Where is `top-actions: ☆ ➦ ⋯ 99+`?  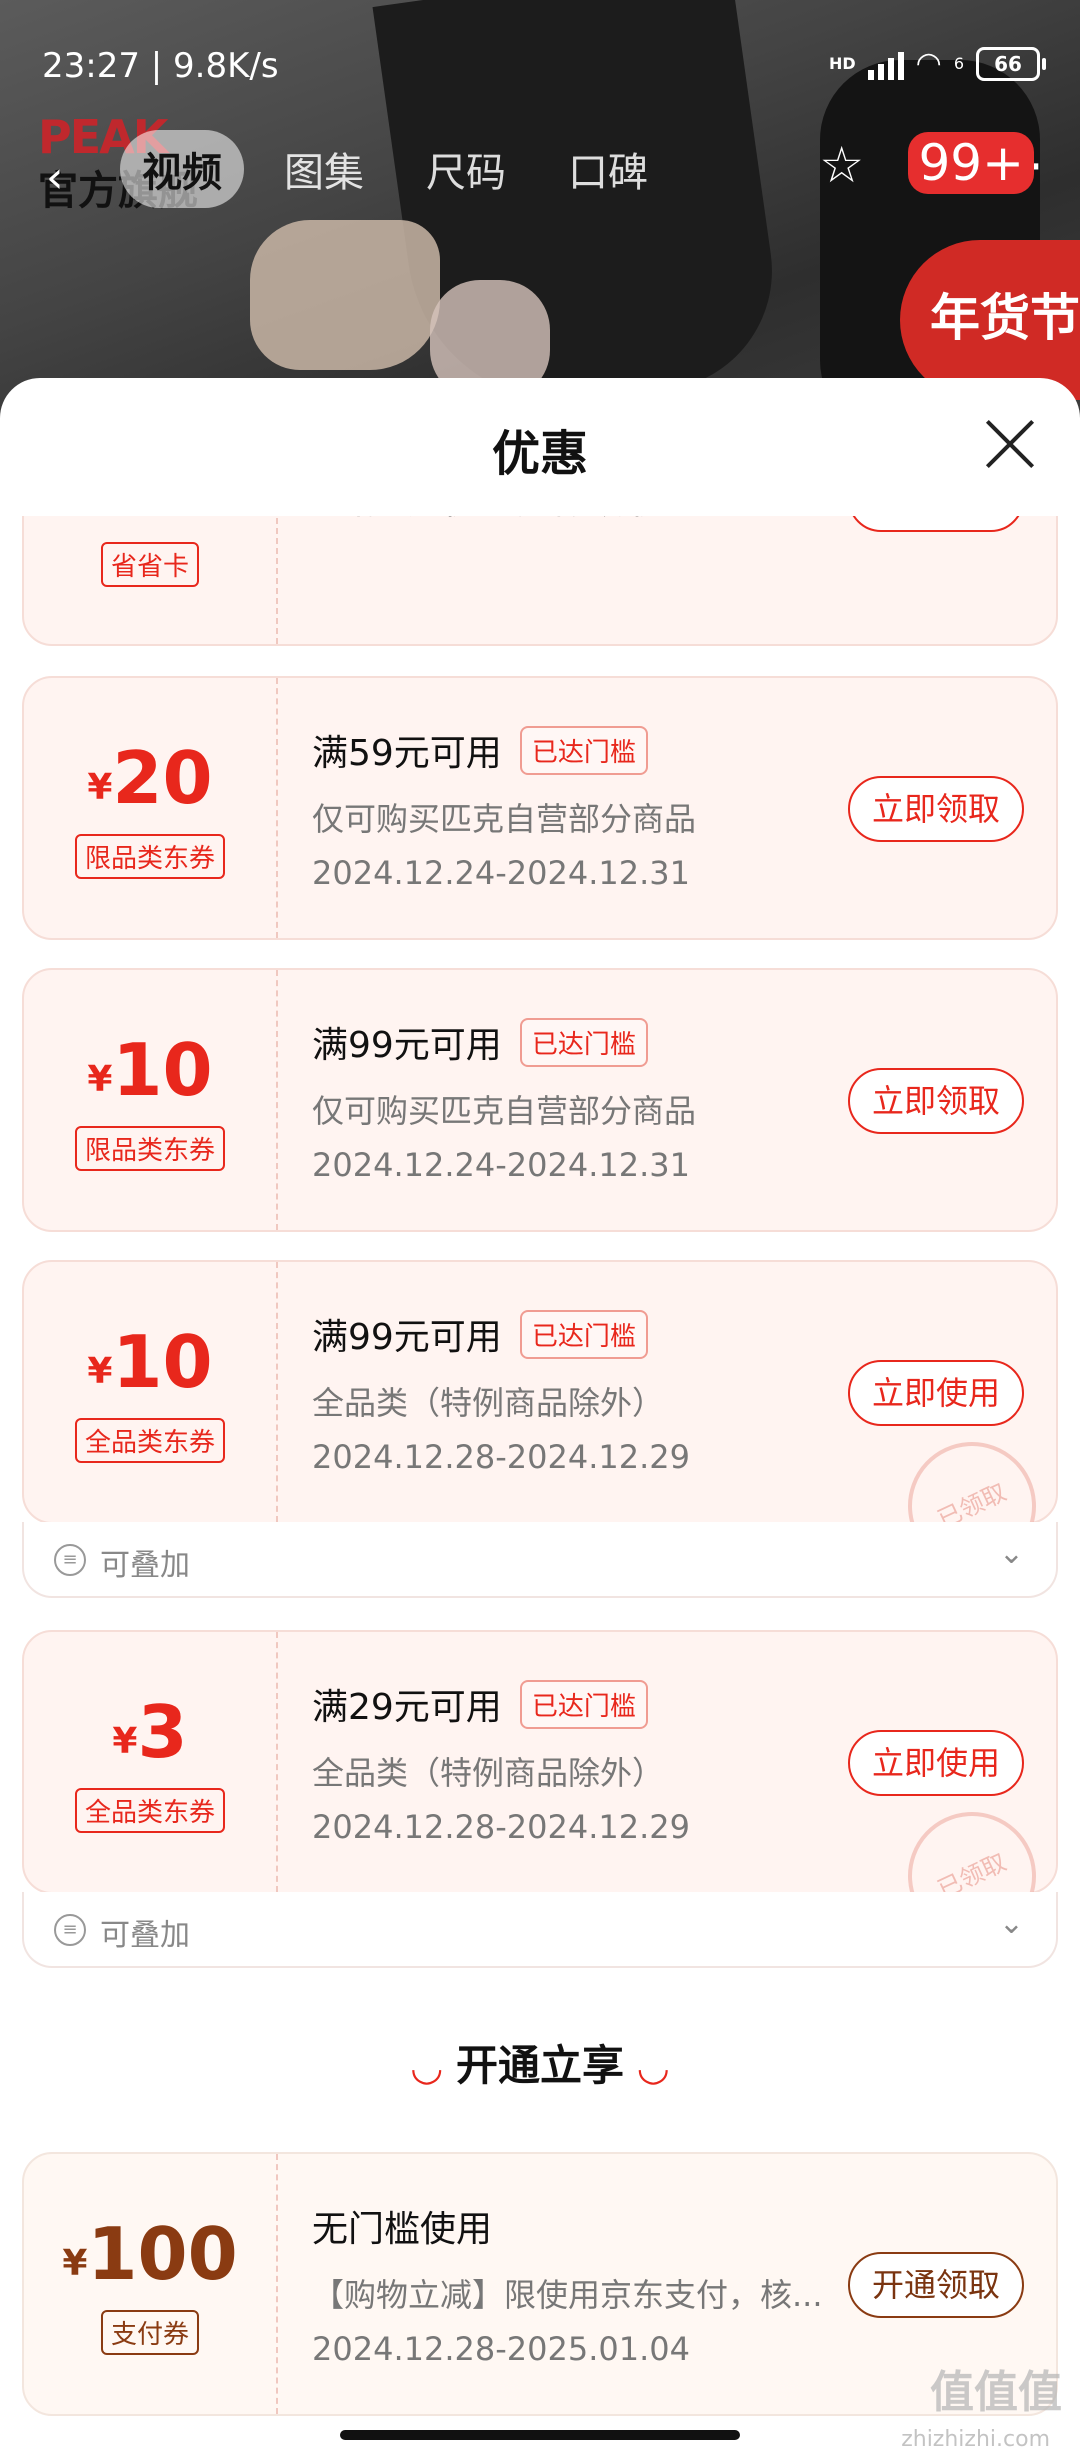
top-actions: ☆ ➦ ⋯ 99+ is located at coordinates (931, 163).